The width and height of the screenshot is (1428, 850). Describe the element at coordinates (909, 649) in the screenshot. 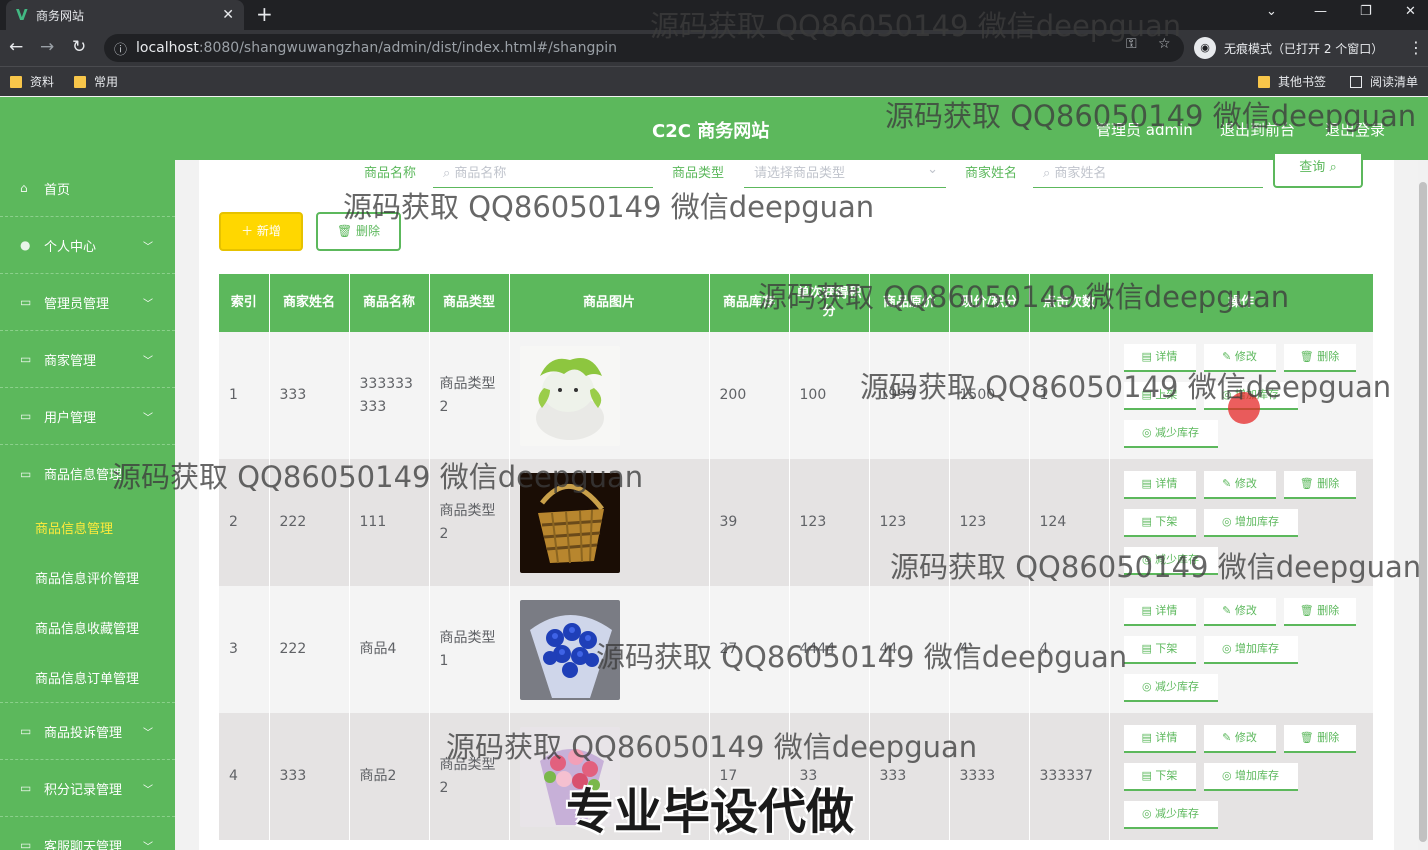

I see `cell-orig-price: 44` at that location.